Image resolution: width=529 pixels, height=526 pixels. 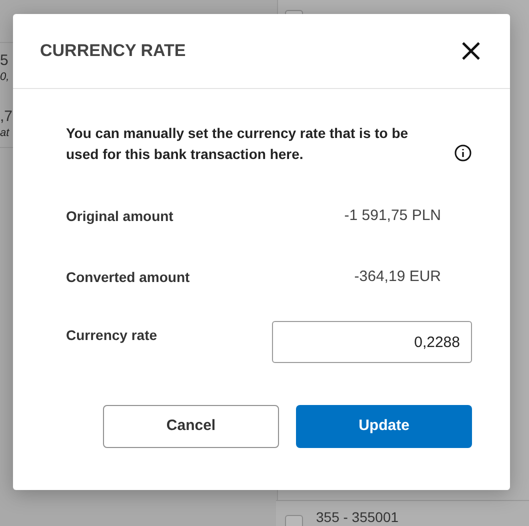 What do you see at coordinates (4, 61) in the screenshot?
I see `background-text: 5` at bounding box center [4, 61].